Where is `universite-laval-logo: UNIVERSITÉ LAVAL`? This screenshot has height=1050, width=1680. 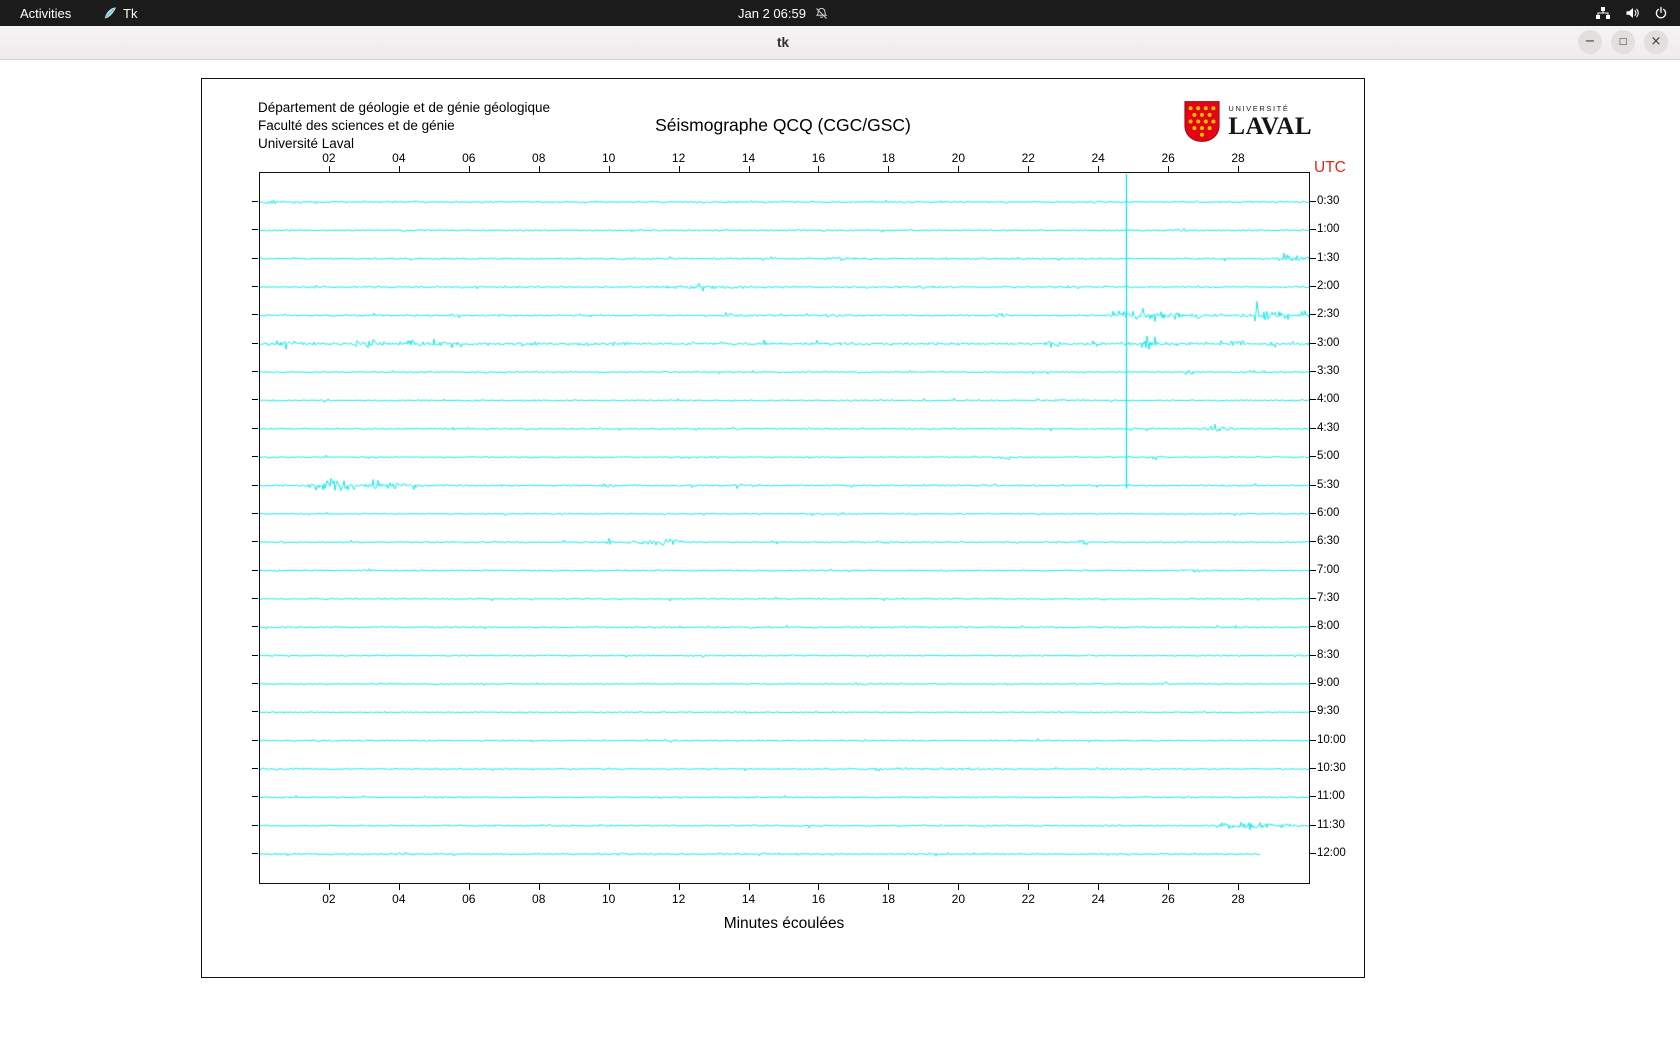 universite-laval-logo: UNIVERSITÉ LAVAL is located at coordinates (1247, 124).